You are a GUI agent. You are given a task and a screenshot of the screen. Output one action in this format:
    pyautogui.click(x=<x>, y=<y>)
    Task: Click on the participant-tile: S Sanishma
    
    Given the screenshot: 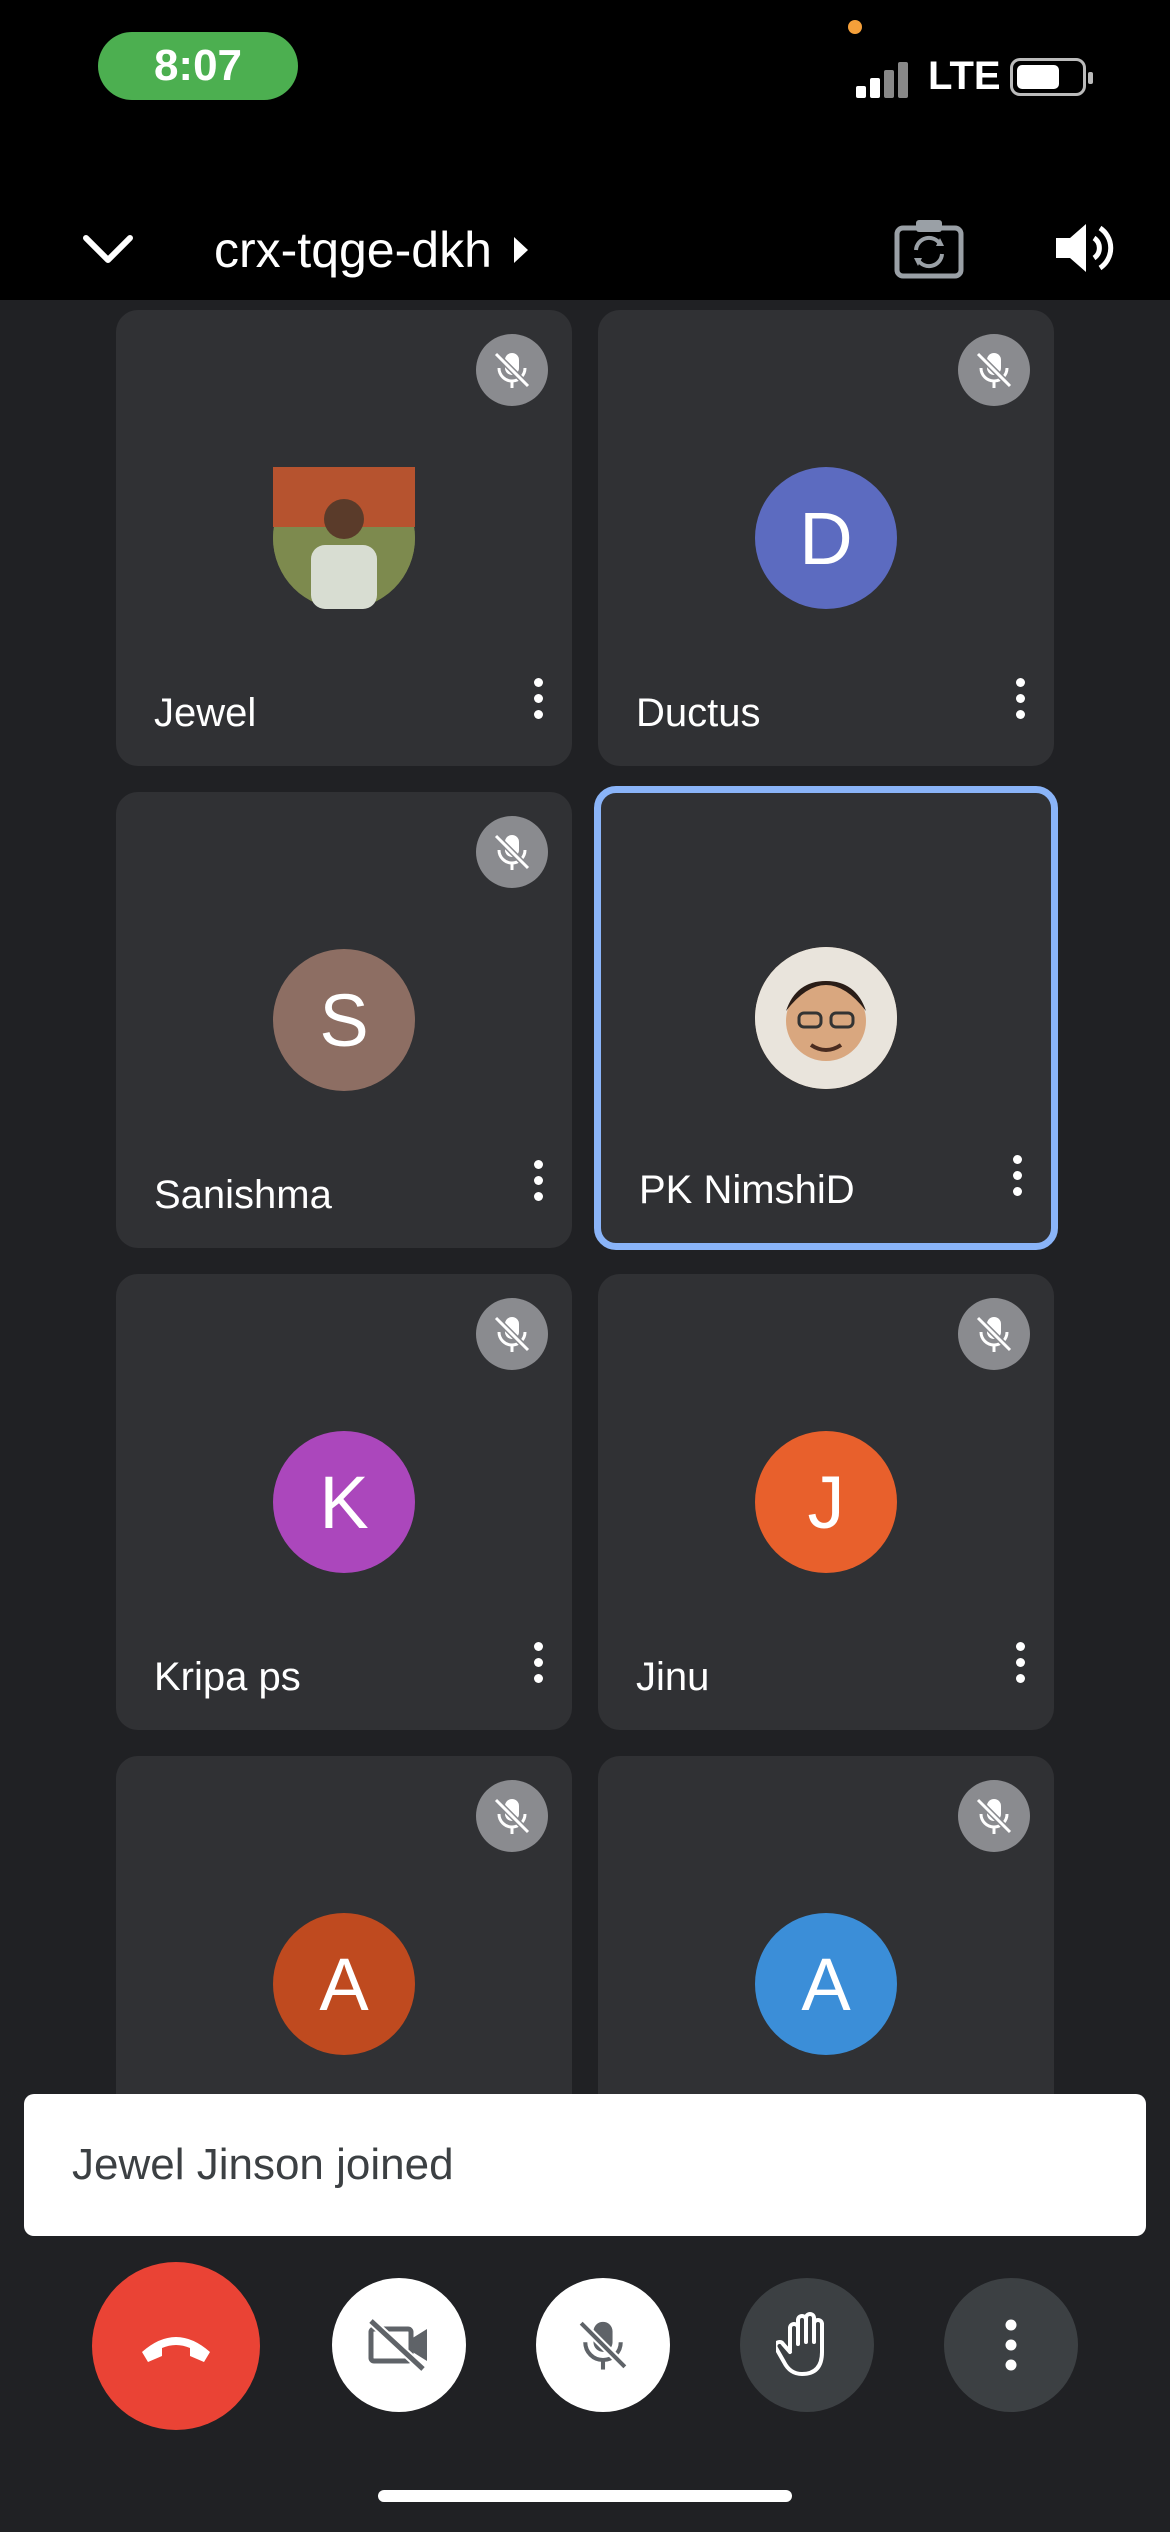 What is the action you would take?
    pyautogui.click(x=344, y=1020)
    